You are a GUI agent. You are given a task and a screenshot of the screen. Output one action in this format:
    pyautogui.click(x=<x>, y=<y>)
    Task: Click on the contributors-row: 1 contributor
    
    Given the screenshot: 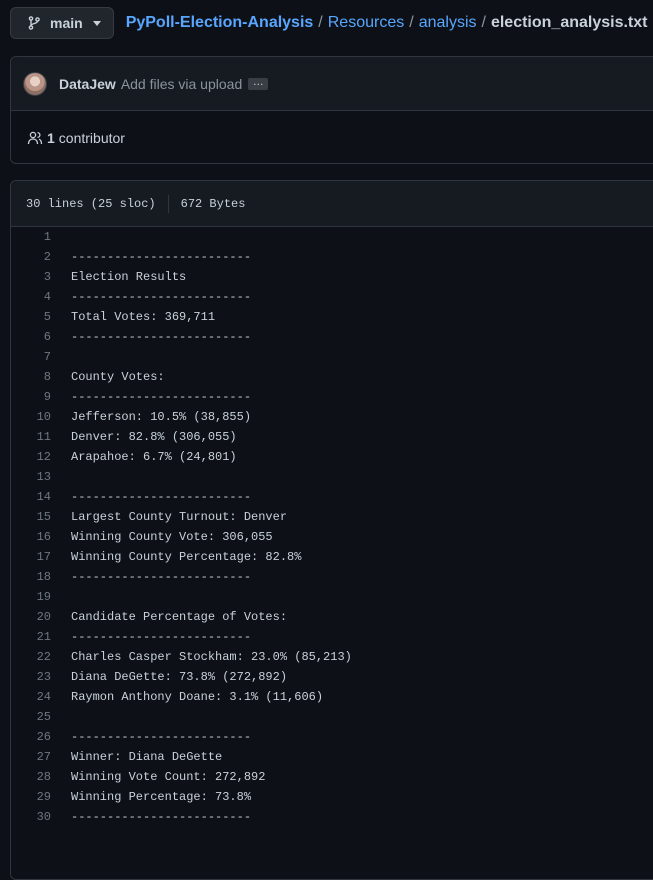 What is the action you would take?
    pyautogui.click(x=332, y=137)
    